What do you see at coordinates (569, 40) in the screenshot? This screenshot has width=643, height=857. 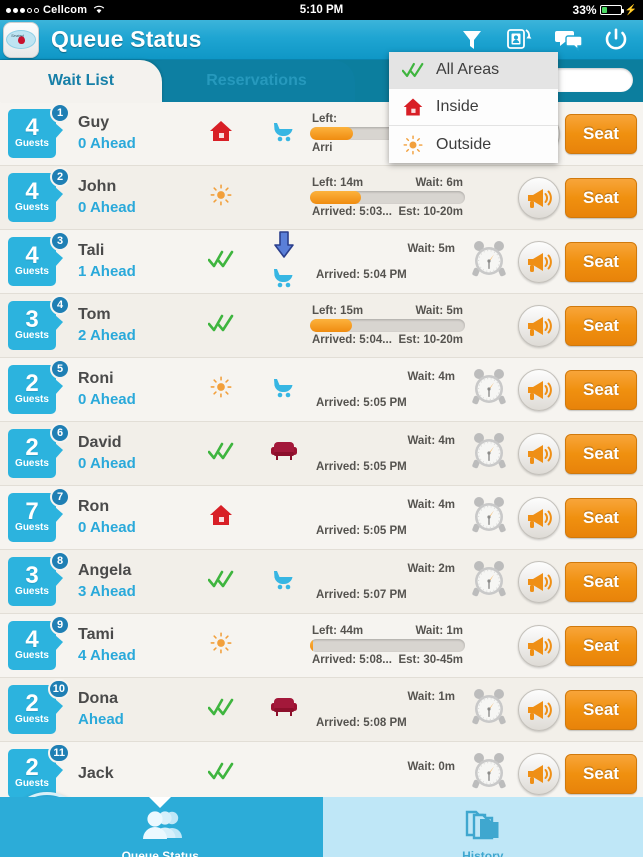 I see `chat-icon` at bounding box center [569, 40].